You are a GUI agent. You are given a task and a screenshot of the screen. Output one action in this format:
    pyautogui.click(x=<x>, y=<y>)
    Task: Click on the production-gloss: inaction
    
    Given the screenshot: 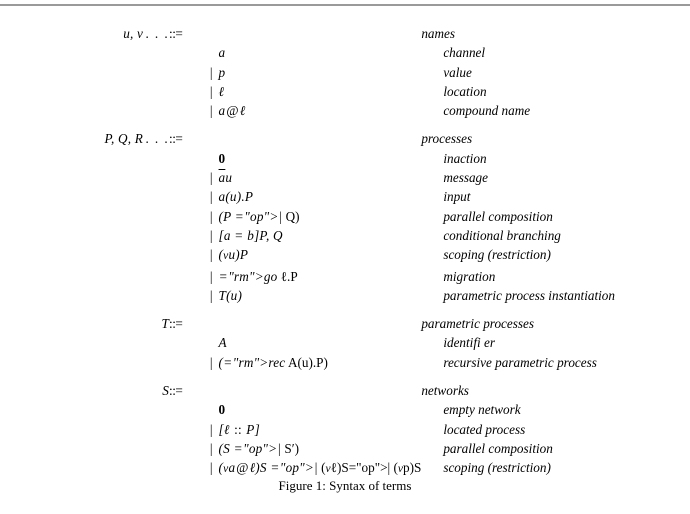 What is the action you would take?
    pyautogui.click(x=465, y=158)
    